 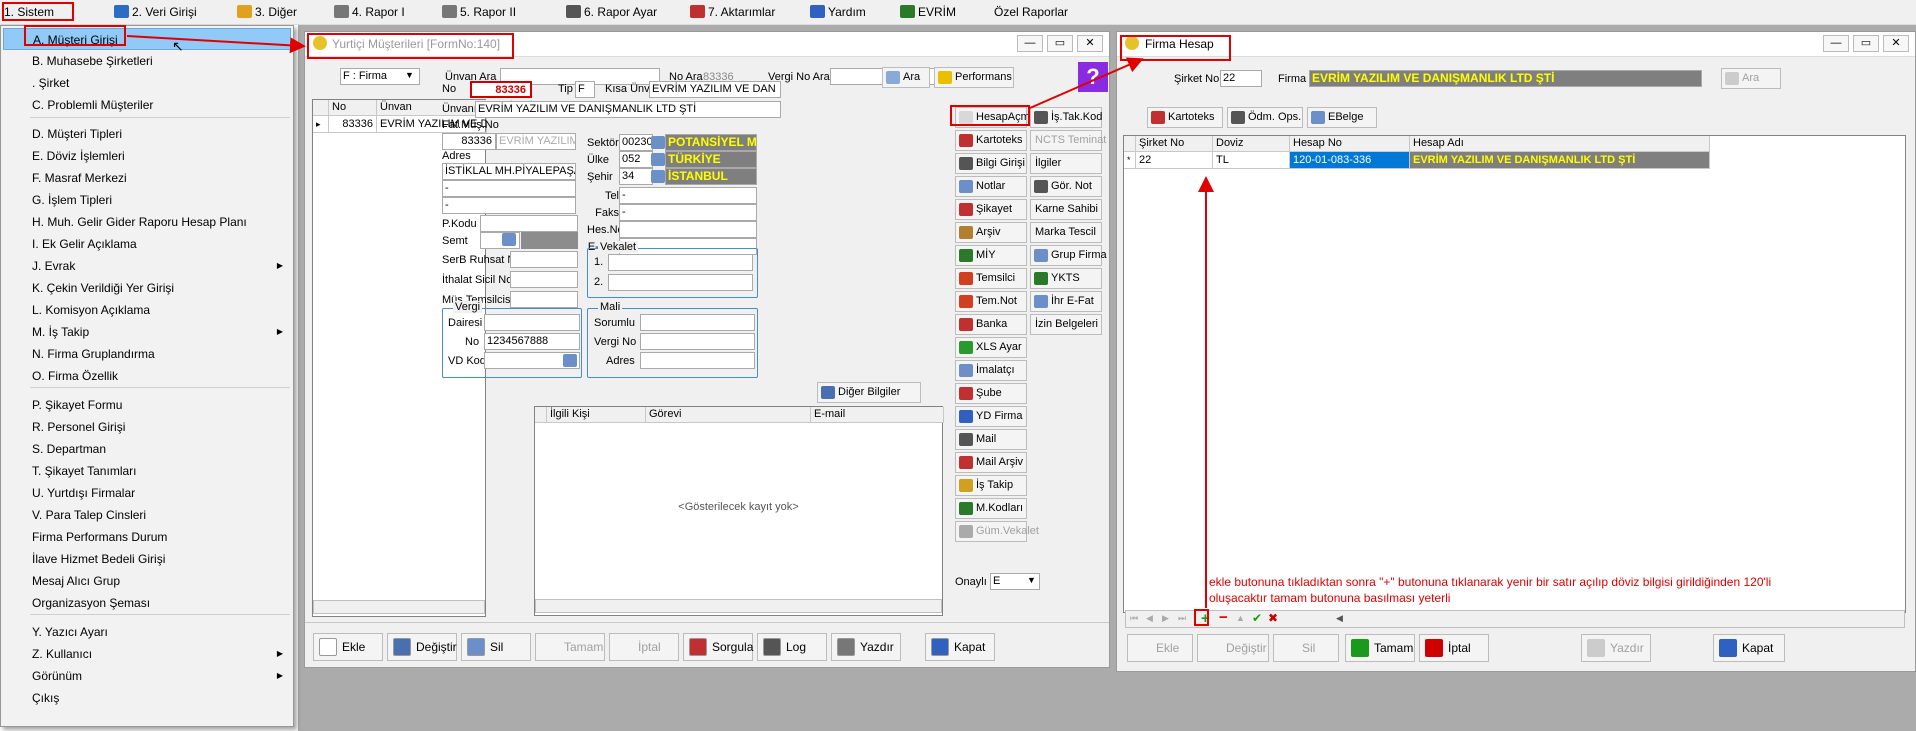 What do you see at coordinates (1616, 648) in the screenshot?
I see `fh-bottom-button-6: Yazdır` at bounding box center [1616, 648].